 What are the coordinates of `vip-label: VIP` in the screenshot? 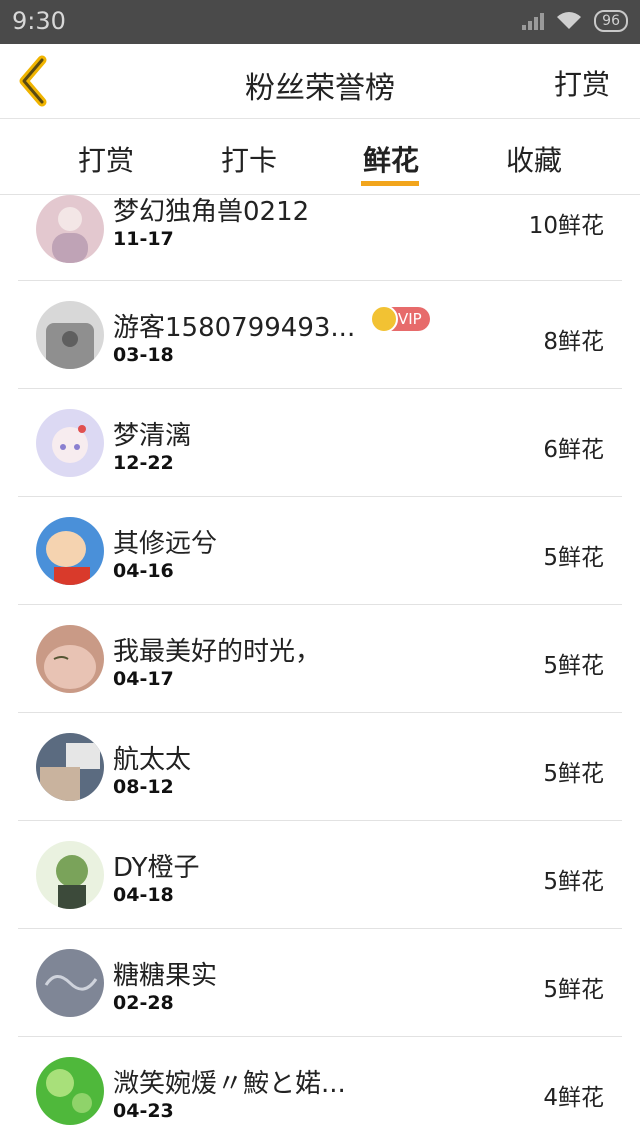 It's located at (410, 319).